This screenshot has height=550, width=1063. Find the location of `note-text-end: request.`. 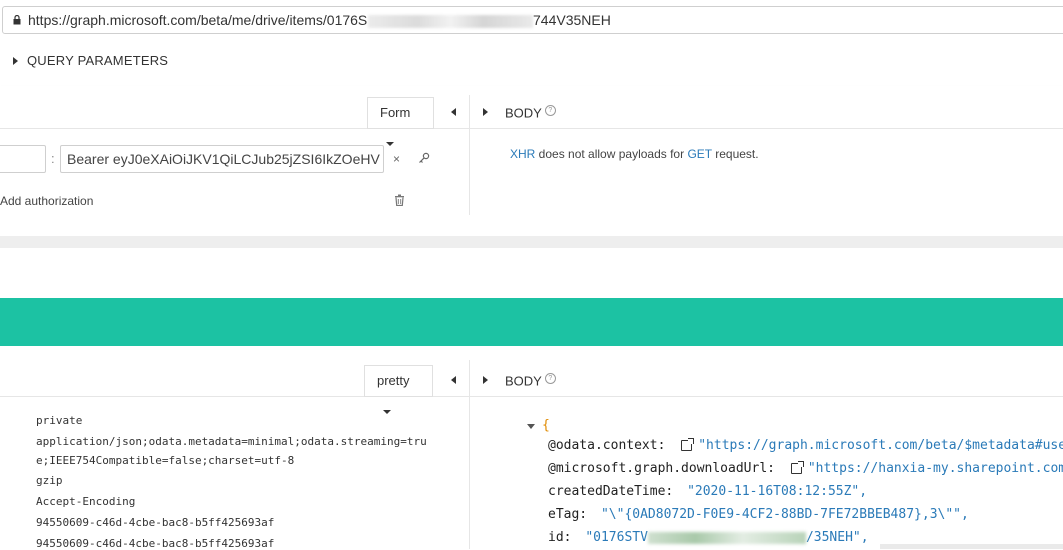

note-text-end: request. is located at coordinates (735, 154).